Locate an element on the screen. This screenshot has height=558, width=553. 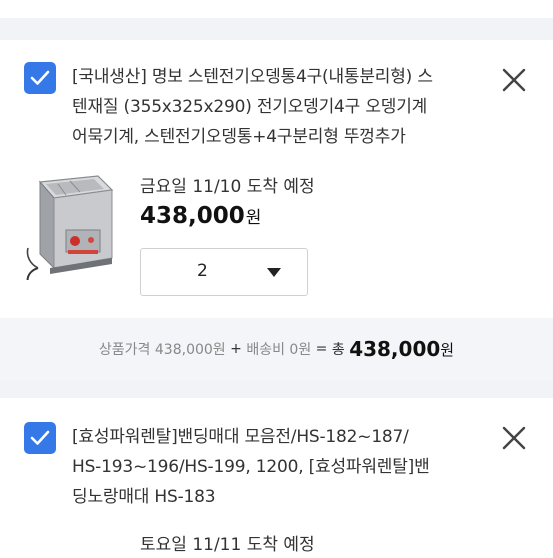
chevron-down-icon is located at coordinates (274, 272).